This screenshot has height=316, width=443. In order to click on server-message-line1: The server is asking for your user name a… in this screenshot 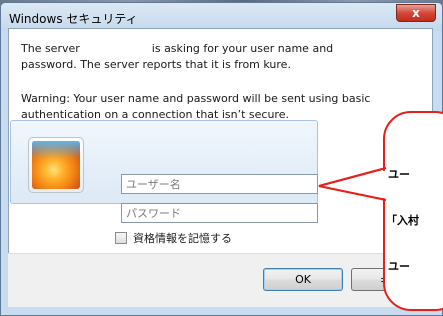, I will do `click(177, 49)`.